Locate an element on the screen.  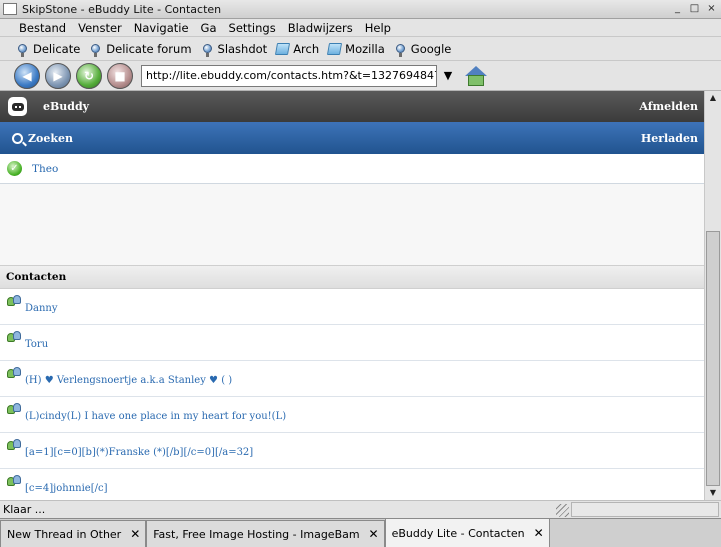
window-controls: _ □ × is located at coordinates (694, 9).